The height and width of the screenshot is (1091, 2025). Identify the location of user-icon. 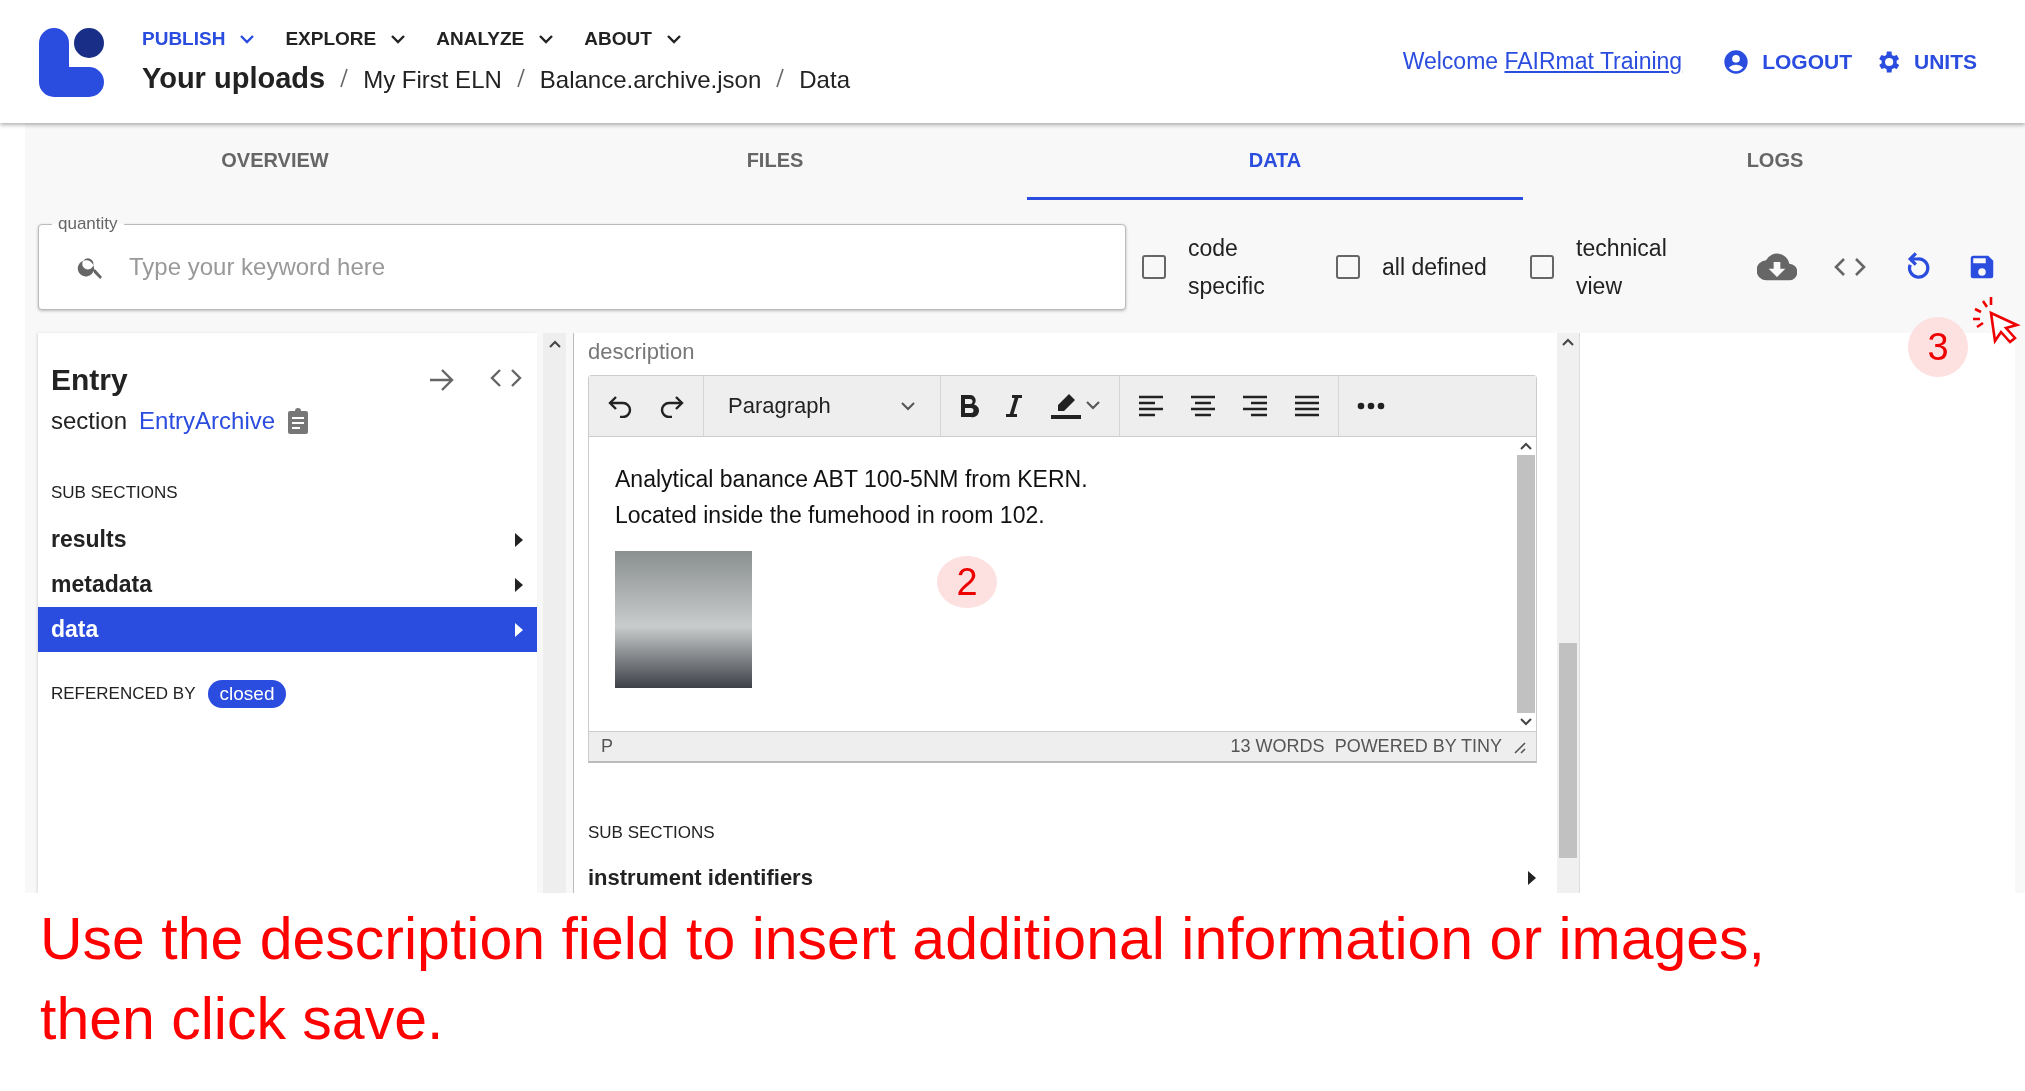
(1736, 61).